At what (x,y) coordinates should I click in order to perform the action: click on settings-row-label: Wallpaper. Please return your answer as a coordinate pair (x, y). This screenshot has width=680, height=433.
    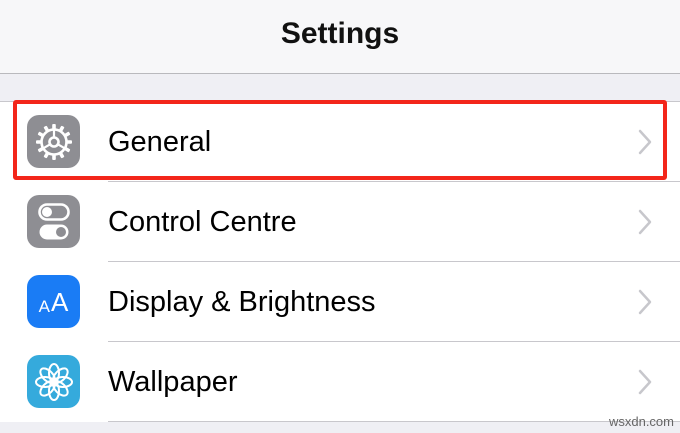
    Looking at the image, I should click on (173, 381).